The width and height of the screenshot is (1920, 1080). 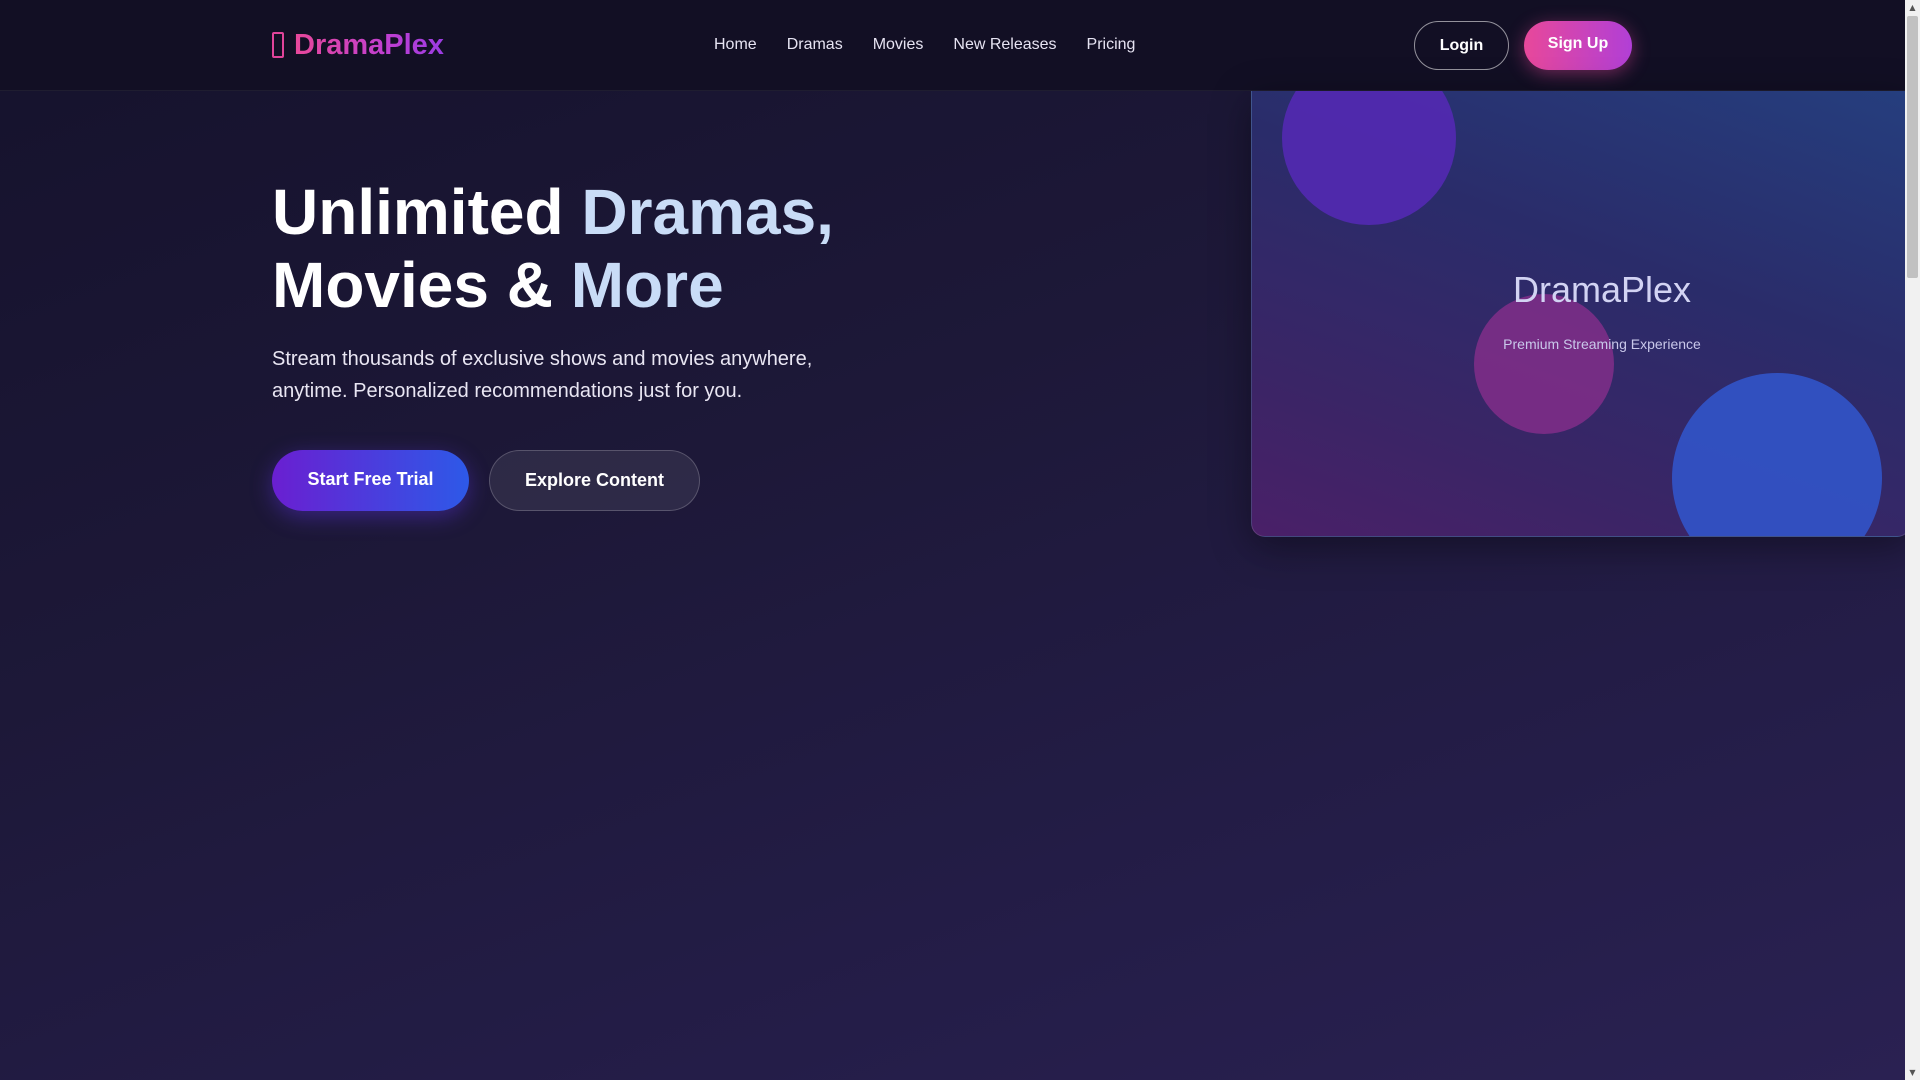 What do you see at coordinates (1912, 147) in the screenshot?
I see `scrollbar-thumb` at bounding box center [1912, 147].